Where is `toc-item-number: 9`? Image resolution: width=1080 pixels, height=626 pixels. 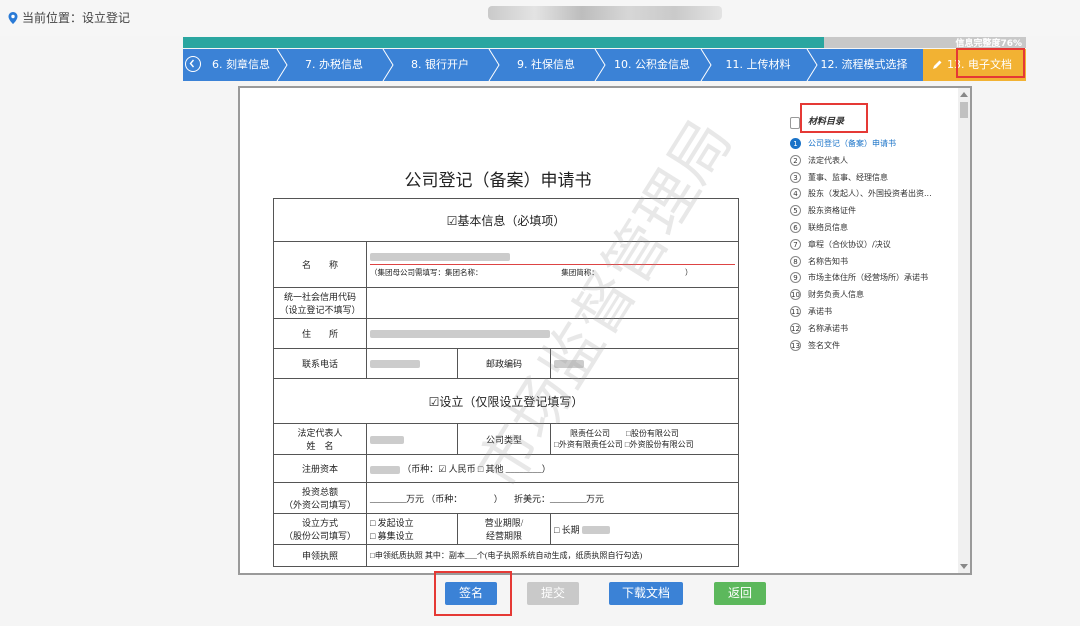 toc-item-number: 9 is located at coordinates (795, 278).